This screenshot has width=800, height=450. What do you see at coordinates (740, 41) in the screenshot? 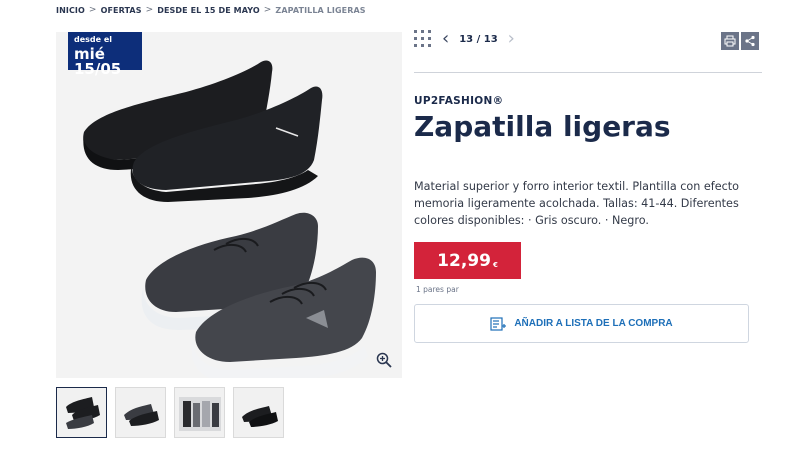
I see `share-tools` at bounding box center [740, 41].